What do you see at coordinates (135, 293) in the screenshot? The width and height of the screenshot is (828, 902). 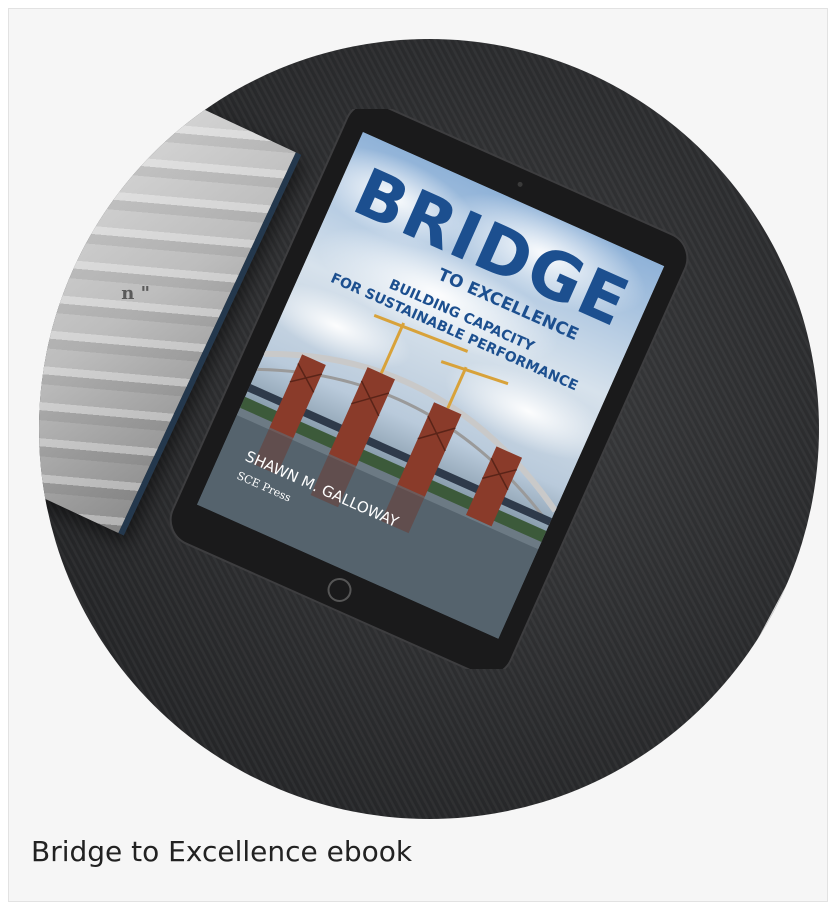 I see `side-book-text: n "` at bounding box center [135, 293].